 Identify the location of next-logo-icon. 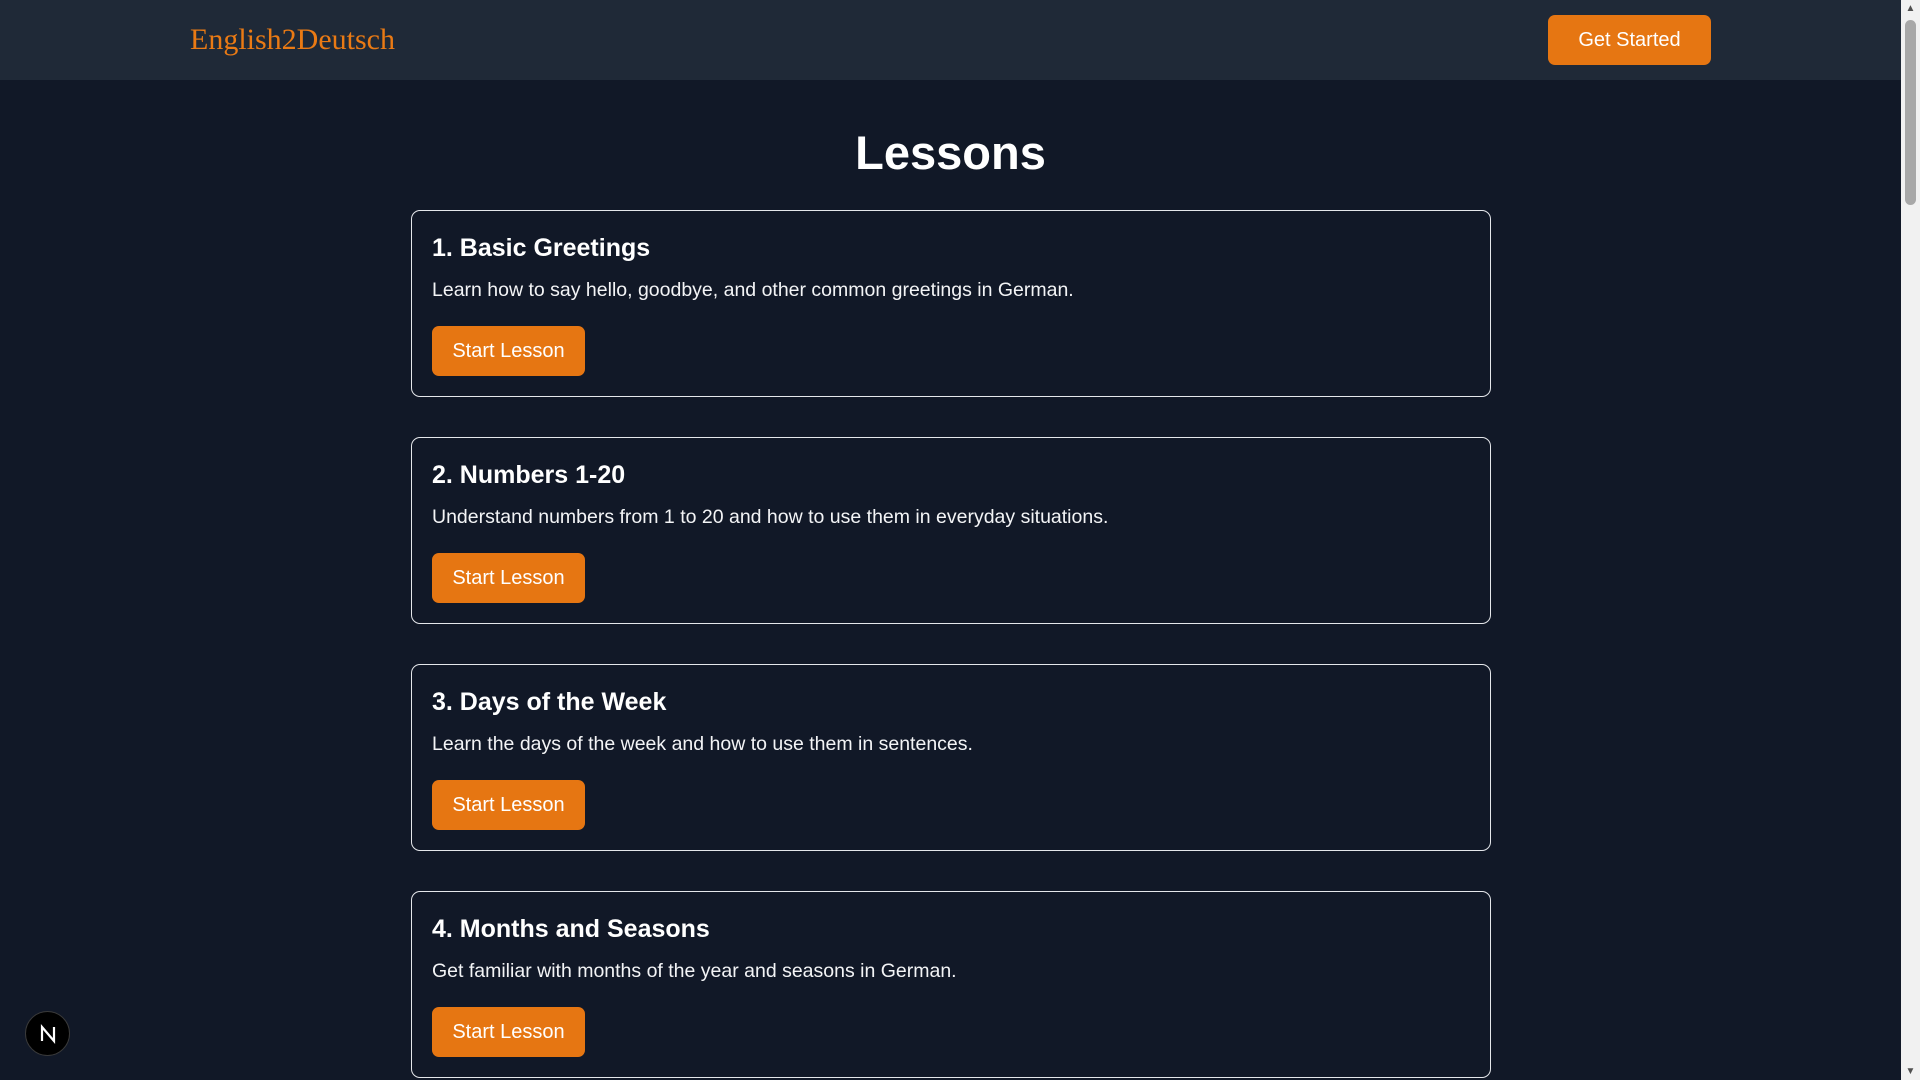
(47, 1033).